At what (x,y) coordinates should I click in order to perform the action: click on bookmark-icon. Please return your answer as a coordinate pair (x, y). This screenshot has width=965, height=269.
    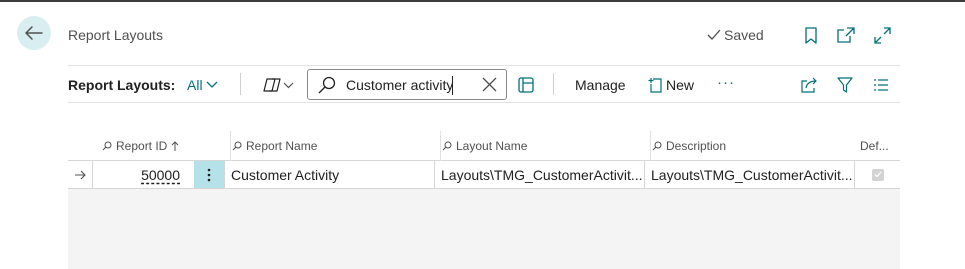
    Looking at the image, I should click on (811, 35).